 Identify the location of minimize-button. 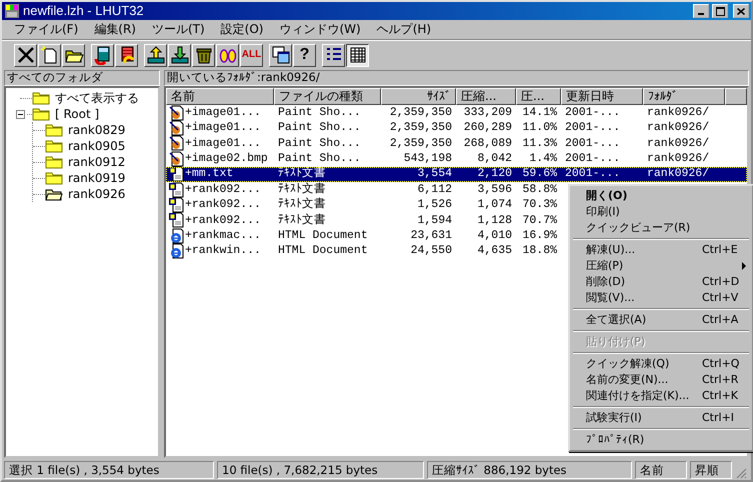
(701, 11).